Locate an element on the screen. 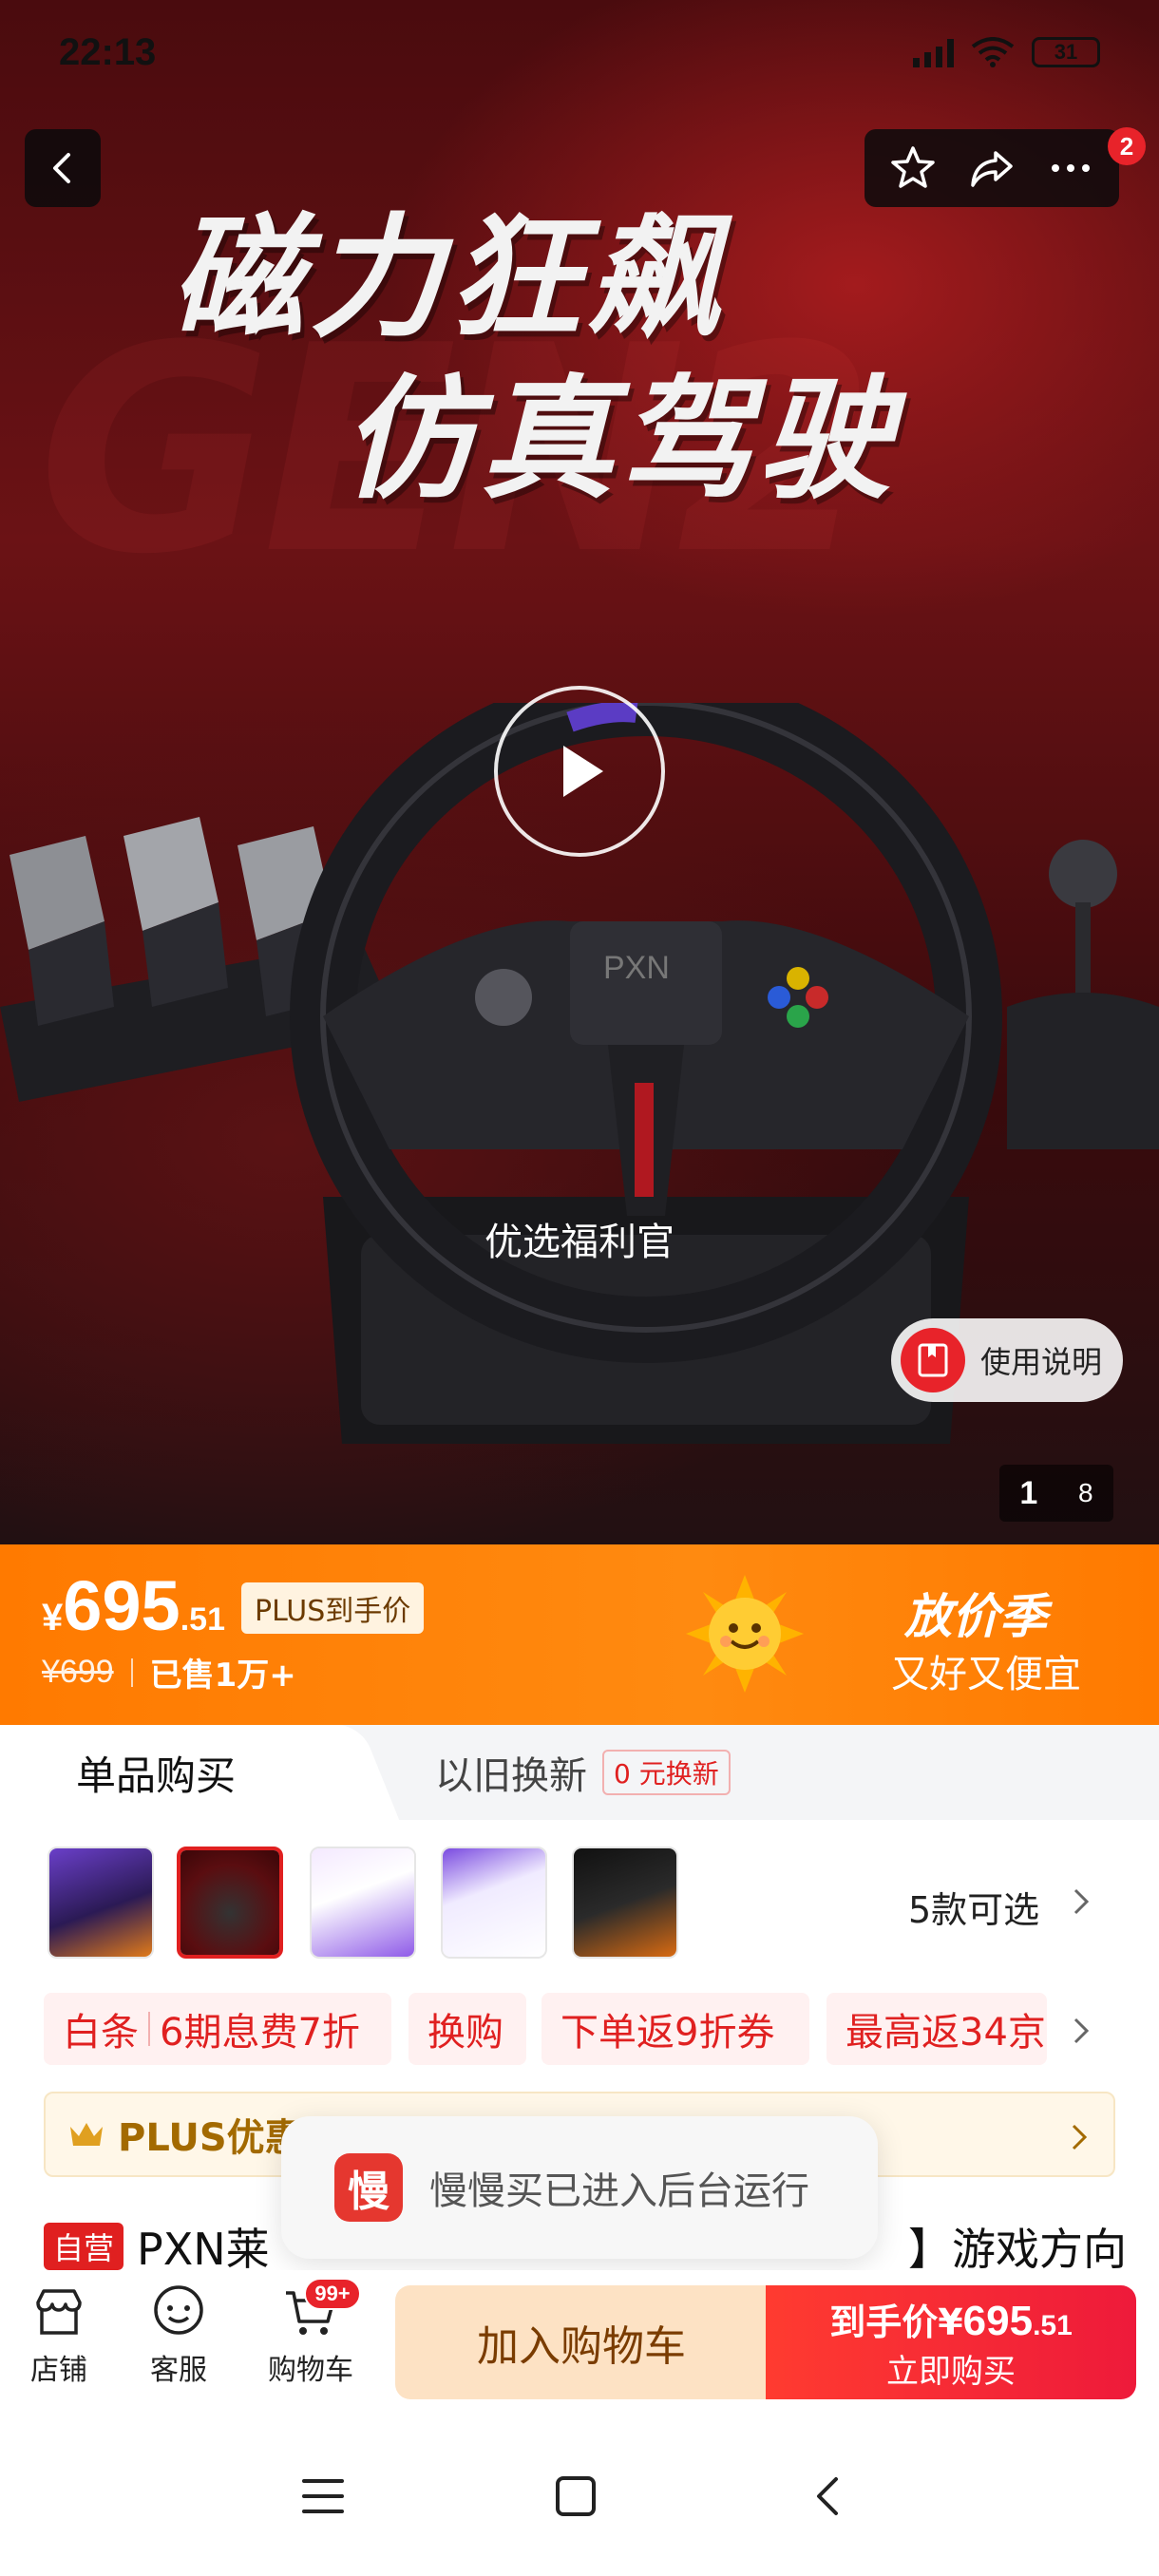  coupon-baitiao: 白条 6期息费7折 is located at coordinates (217, 2029).